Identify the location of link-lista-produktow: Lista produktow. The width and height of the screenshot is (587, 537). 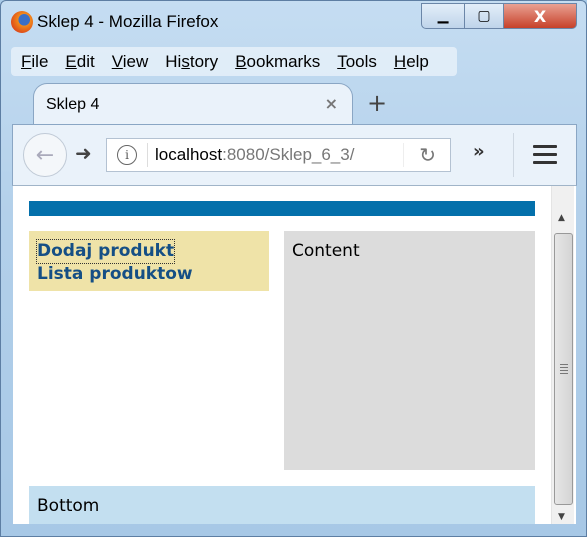
(115, 274).